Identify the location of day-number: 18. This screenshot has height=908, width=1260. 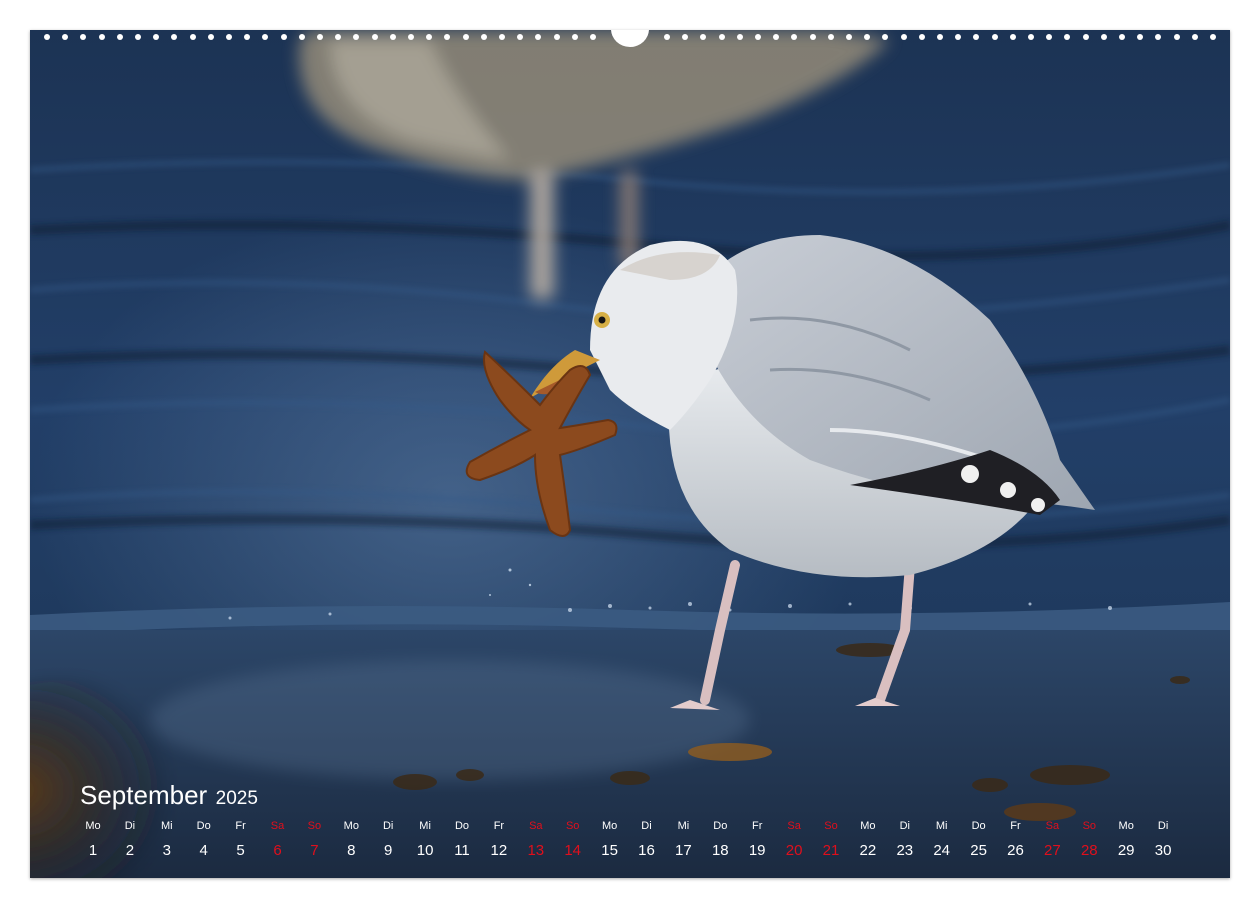
(720, 850).